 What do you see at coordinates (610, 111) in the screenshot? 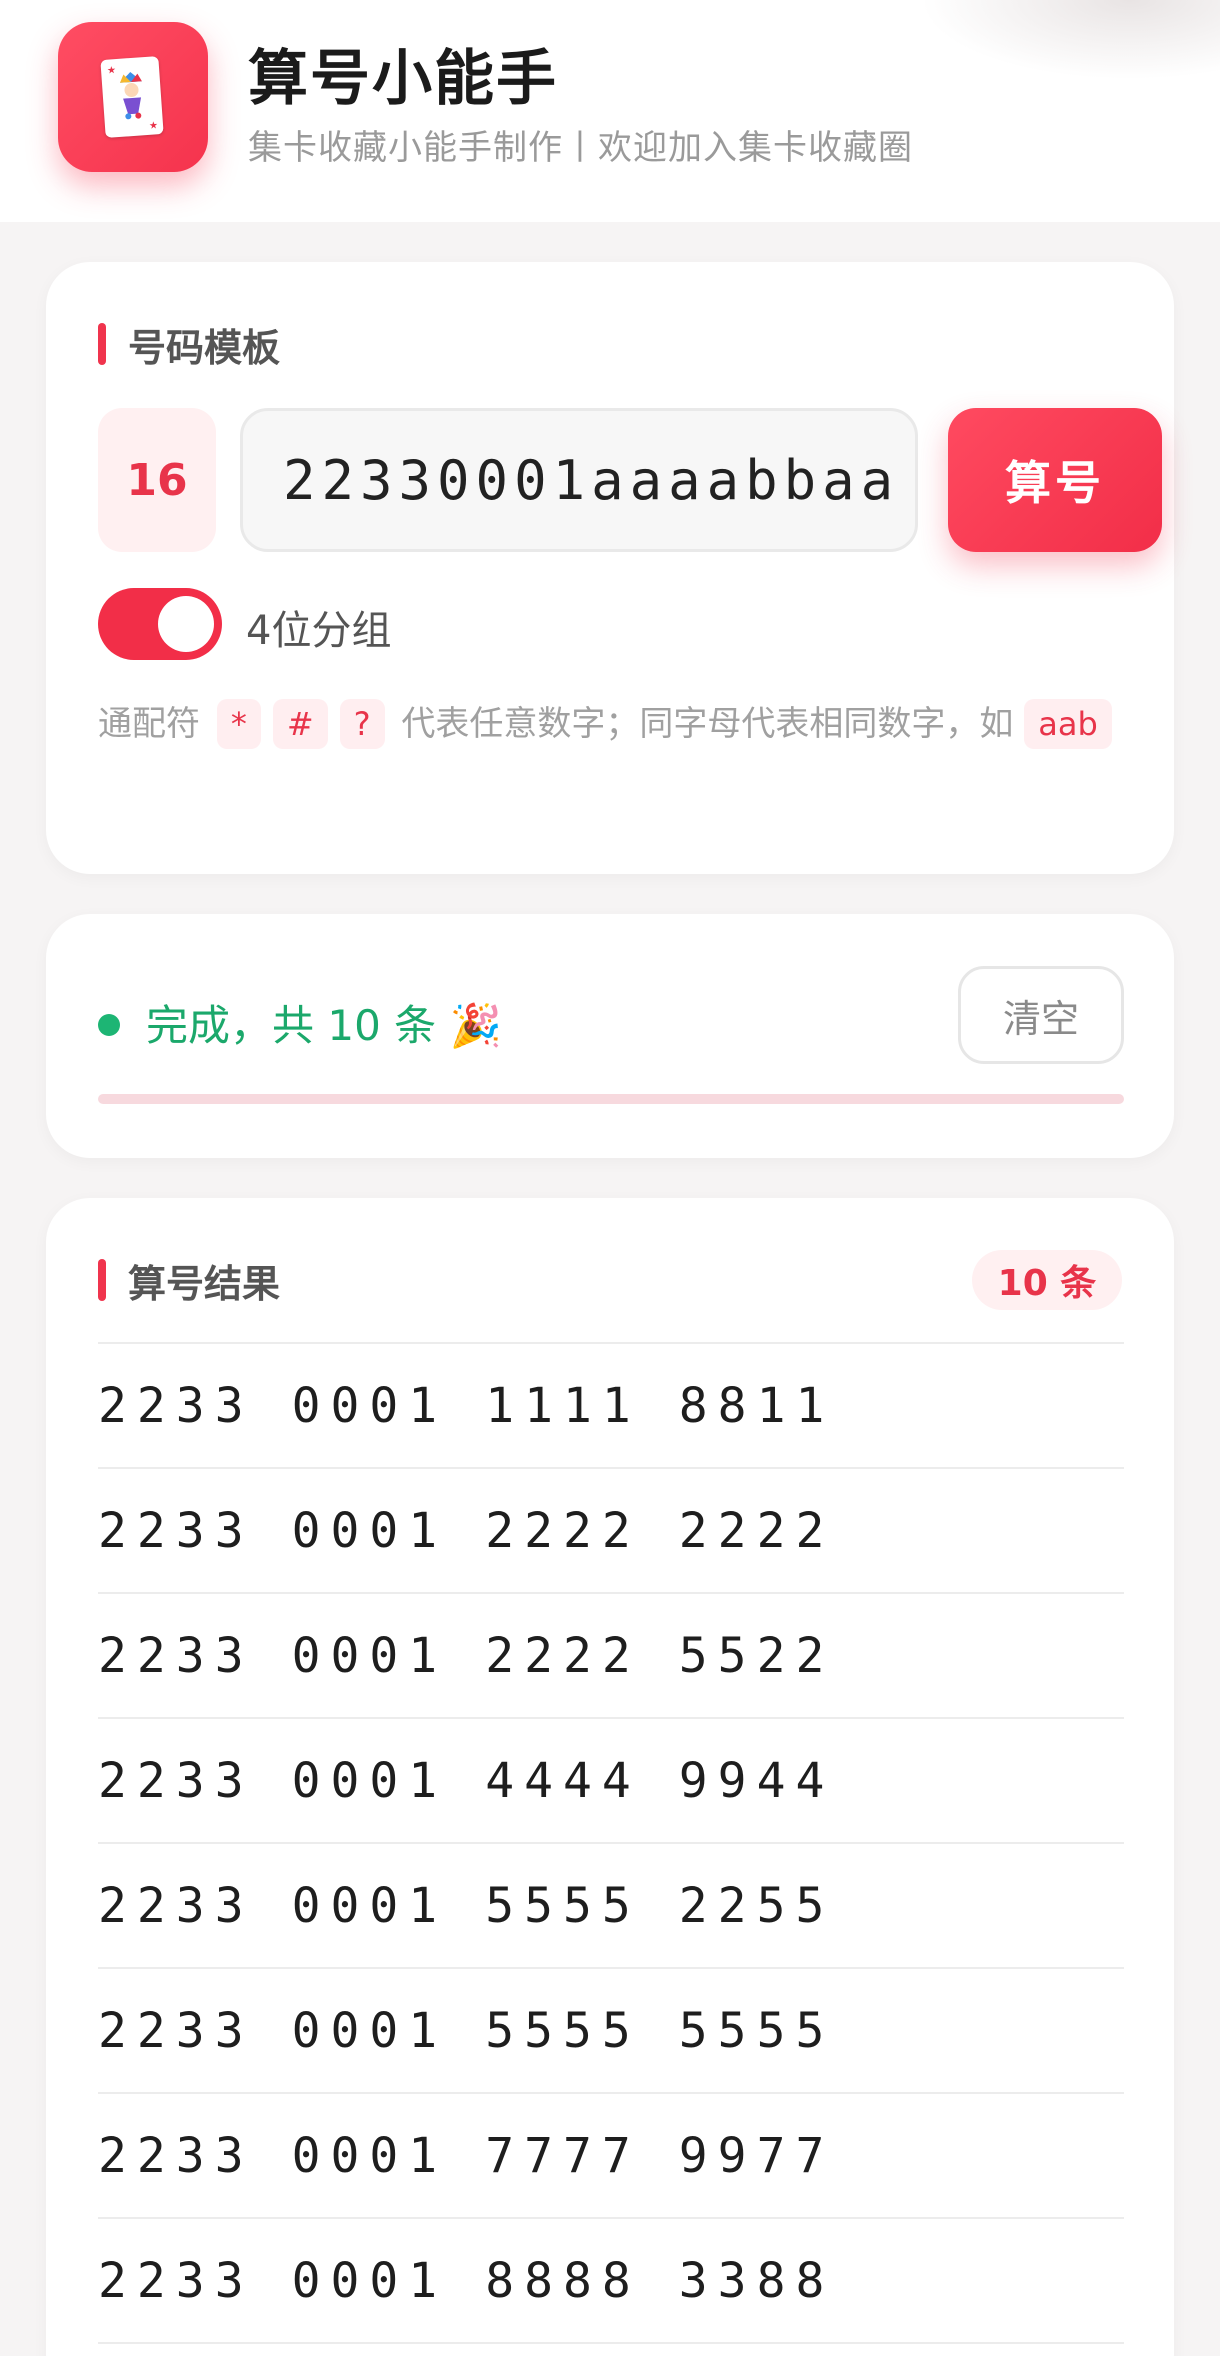
I see `app-header: ★ ★ 算号小能手 集卡收藏小能手制作丨欢迎加入集卡收藏圈` at bounding box center [610, 111].